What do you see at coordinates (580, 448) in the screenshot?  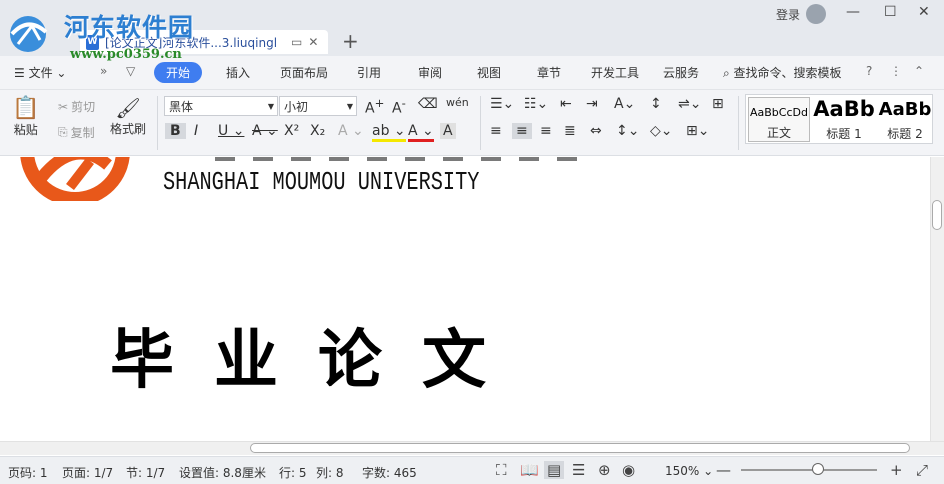 I see `horizontal-scroll-thumb` at bounding box center [580, 448].